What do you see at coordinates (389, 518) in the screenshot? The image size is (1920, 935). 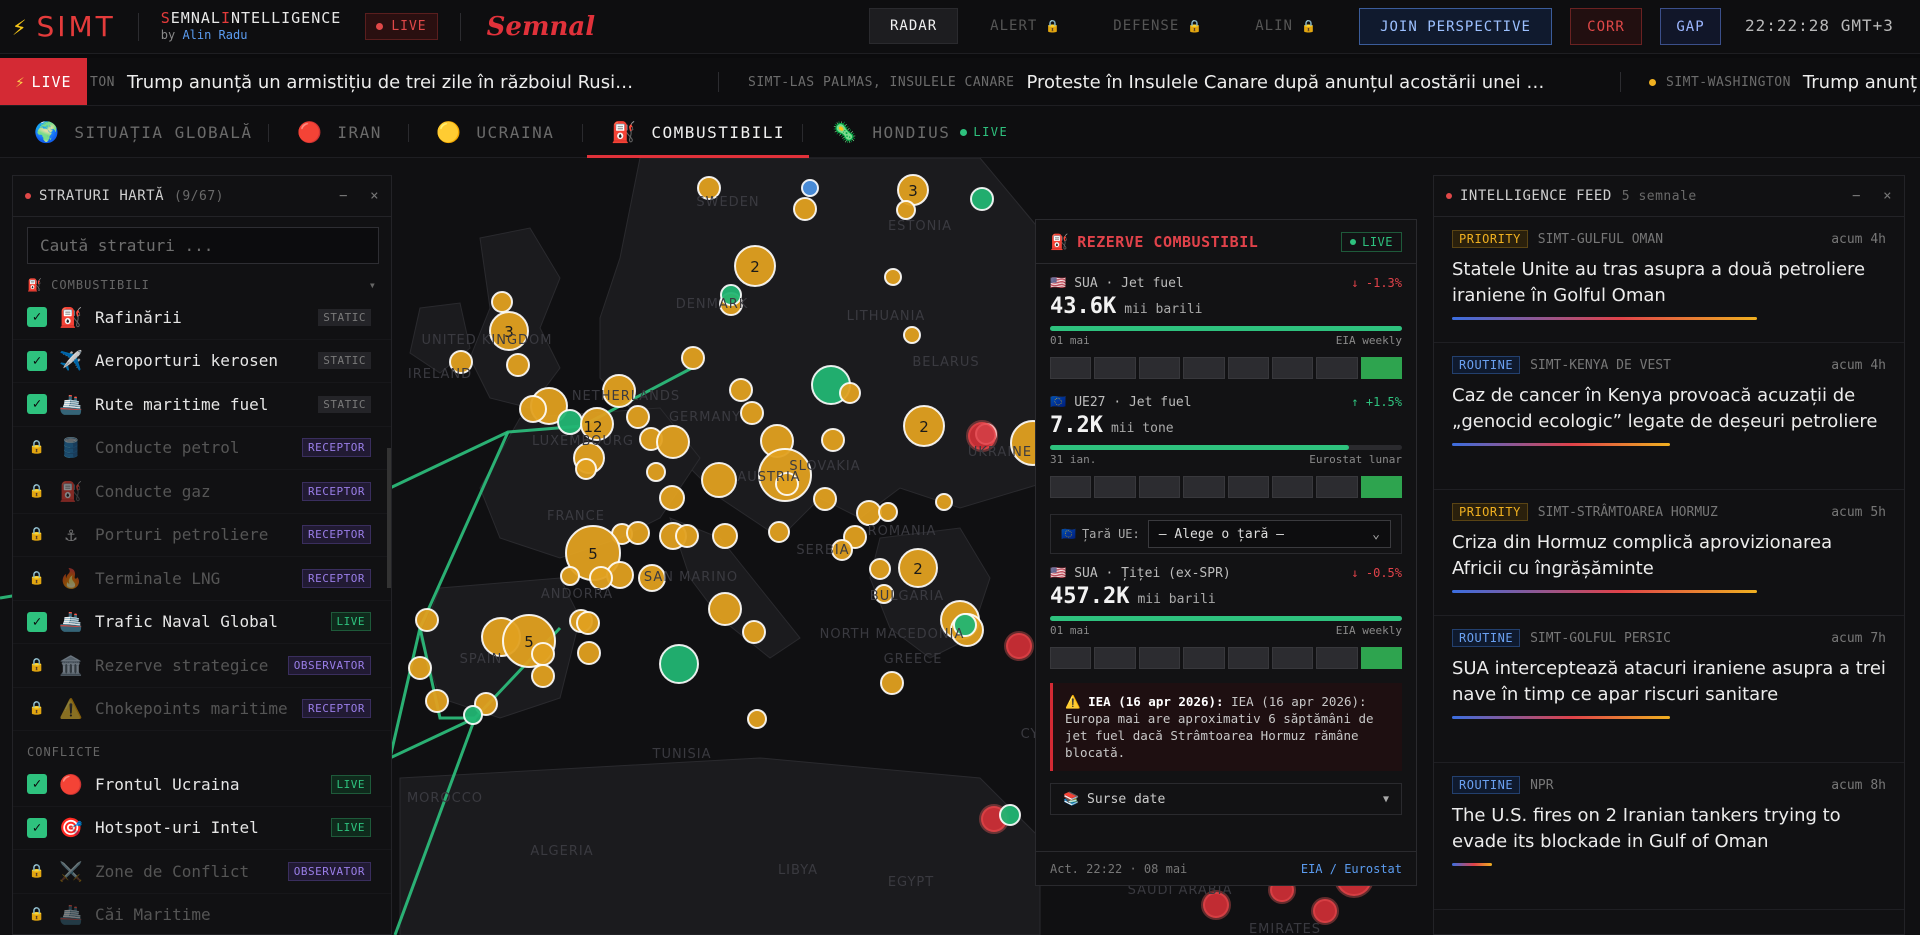 I see `scrollbar` at bounding box center [389, 518].